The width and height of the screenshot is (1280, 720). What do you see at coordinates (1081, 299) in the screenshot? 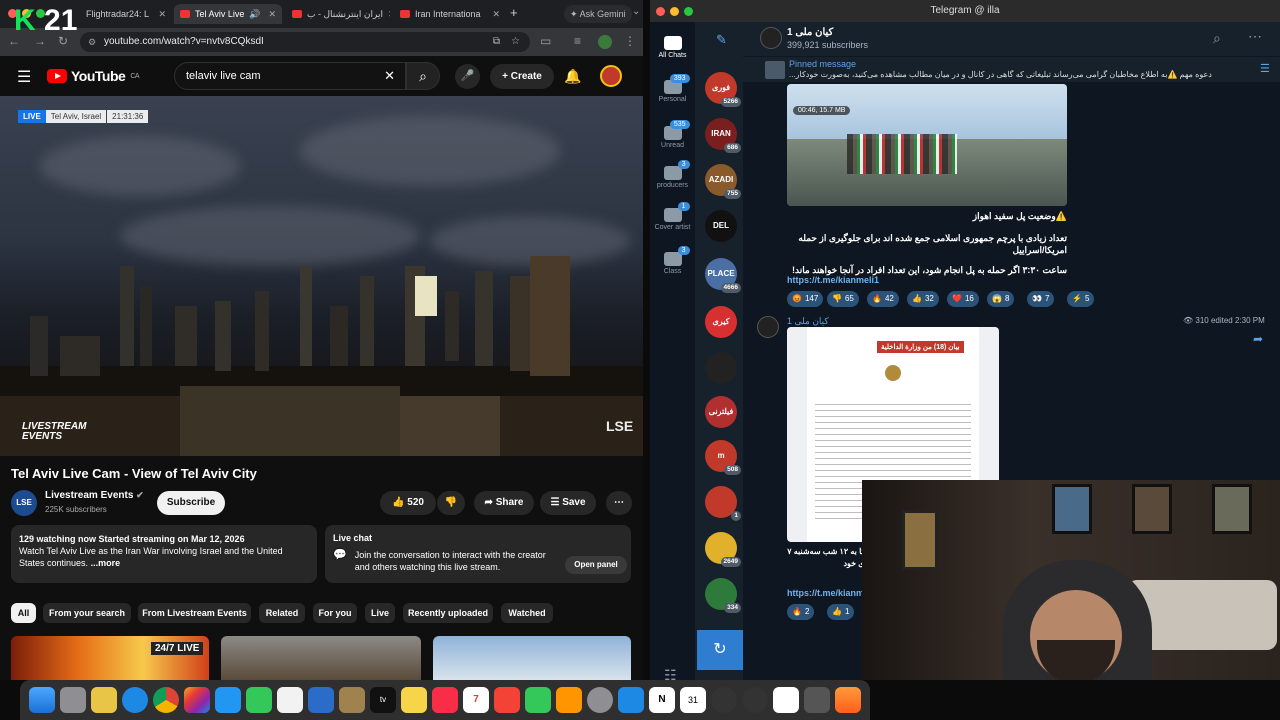
I see `reaction-chip: ⚡ 5` at bounding box center [1081, 299].